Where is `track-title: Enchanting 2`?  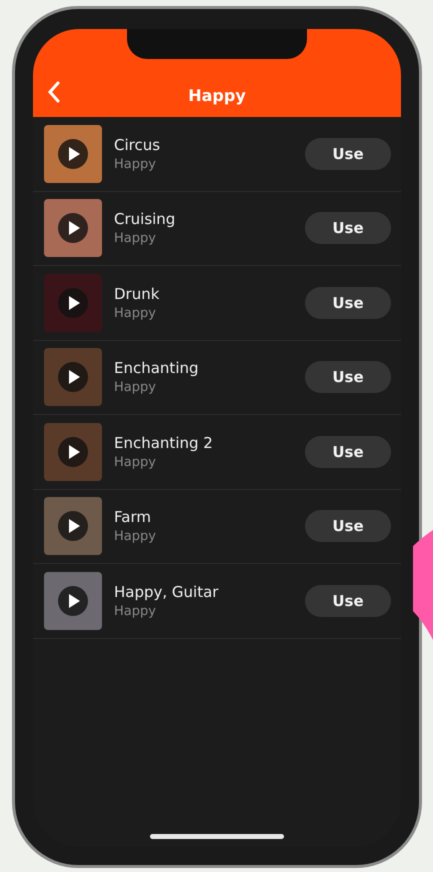
track-title: Enchanting 2 is located at coordinates (164, 443).